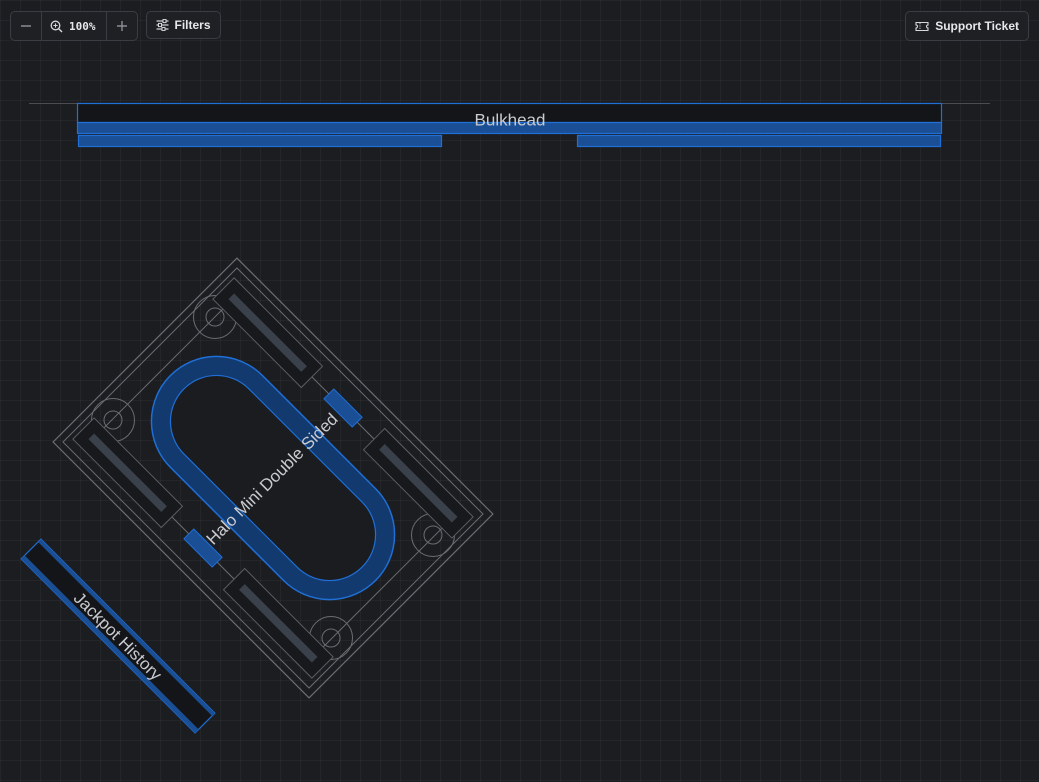 The width and height of the screenshot is (1039, 782). I want to click on minus-icon, so click(26, 26).